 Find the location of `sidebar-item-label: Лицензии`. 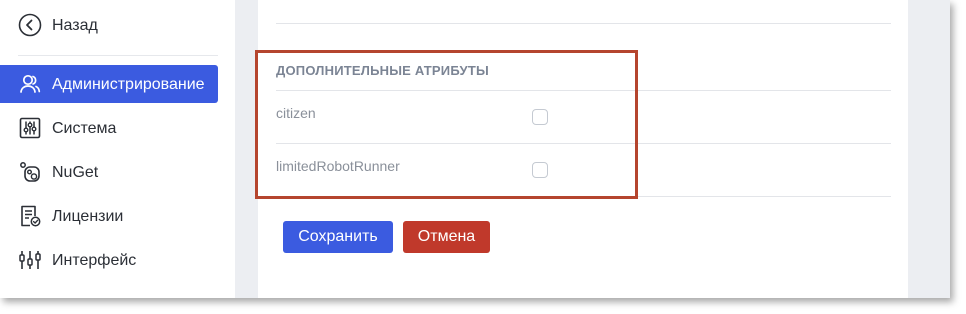

sidebar-item-label: Лицензии is located at coordinates (88, 216).